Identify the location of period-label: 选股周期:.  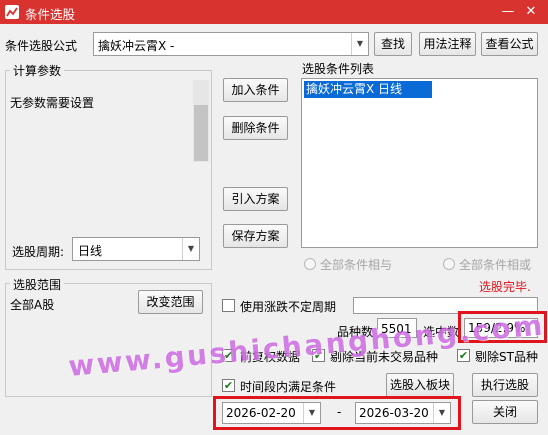
(38, 252).